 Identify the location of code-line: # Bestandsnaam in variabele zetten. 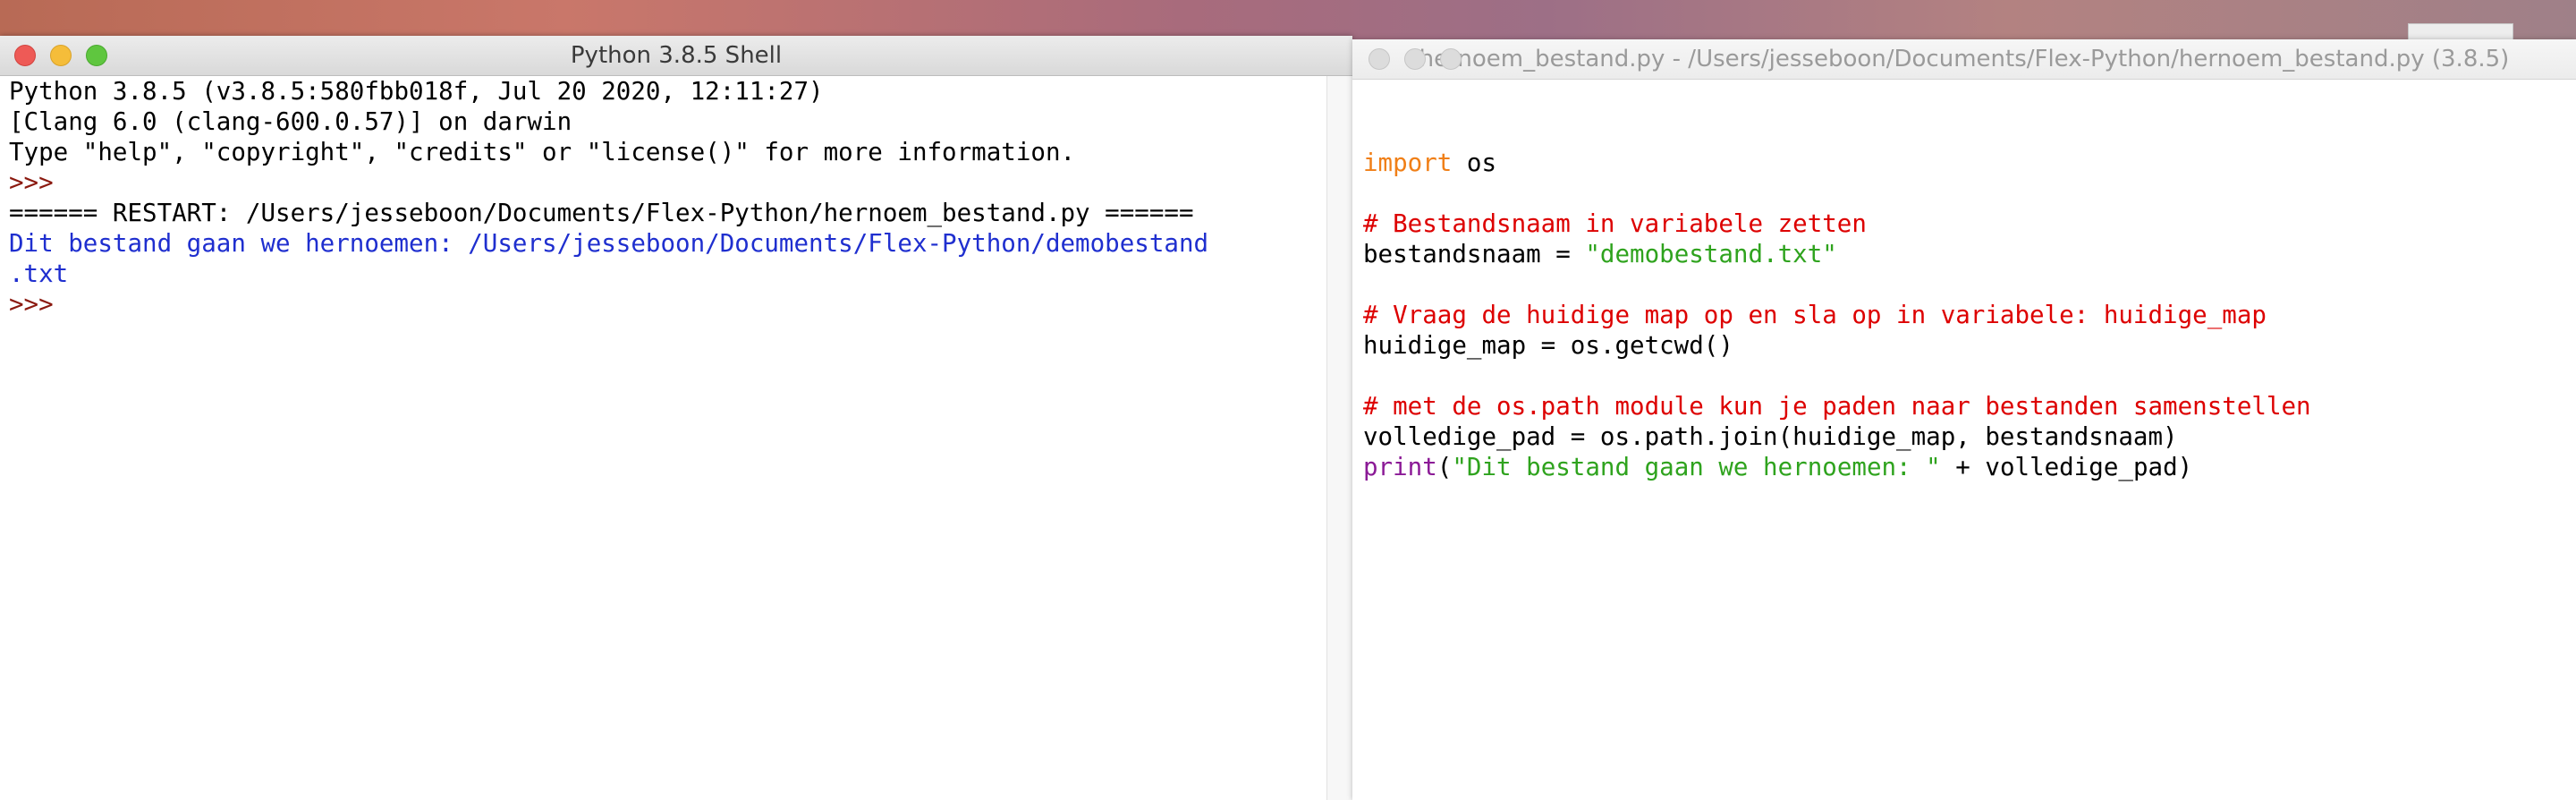
(1969, 224).